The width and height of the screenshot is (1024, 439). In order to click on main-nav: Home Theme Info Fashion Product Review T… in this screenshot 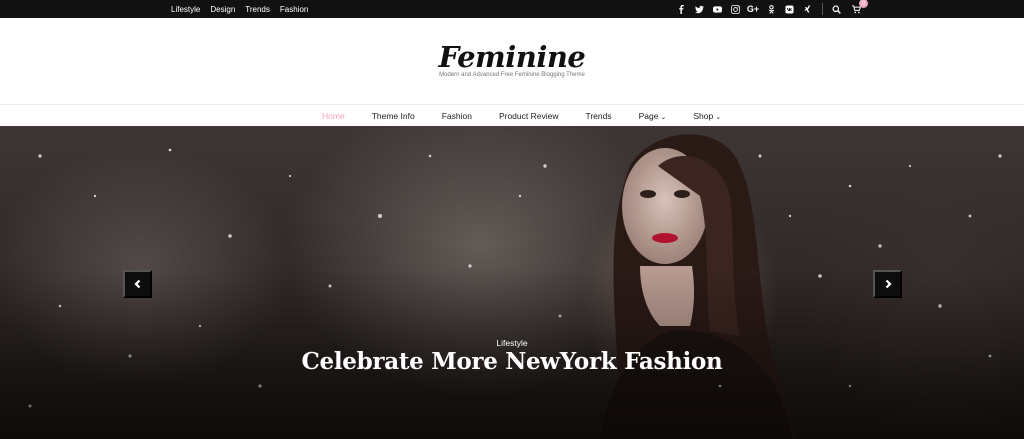, I will do `click(512, 115)`.